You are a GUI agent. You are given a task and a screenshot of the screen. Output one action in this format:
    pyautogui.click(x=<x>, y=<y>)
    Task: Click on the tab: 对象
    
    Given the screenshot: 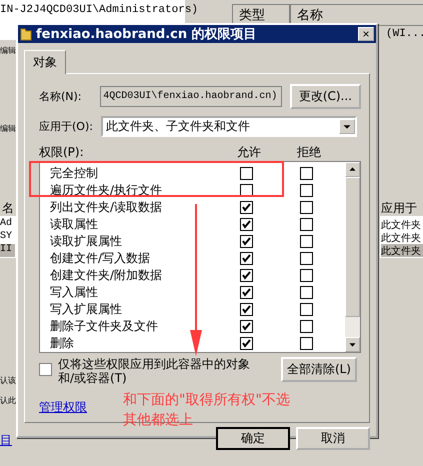 What is the action you would take?
    pyautogui.click(x=45, y=62)
    